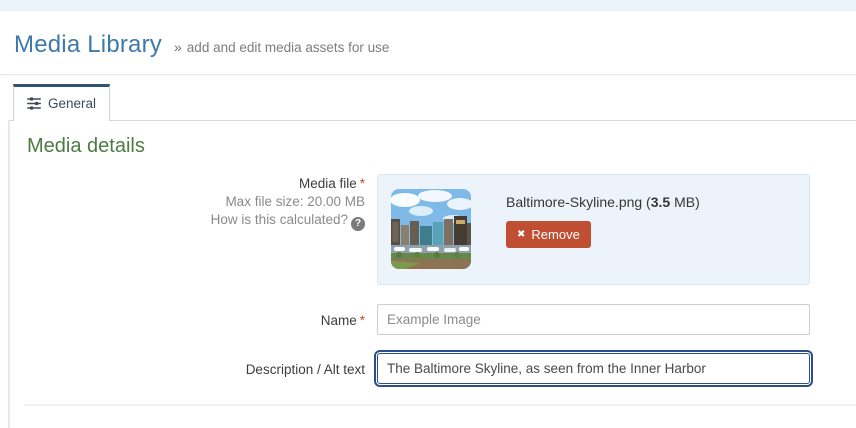 This screenshot has width=856, height=428. I want to click on page-subtitle-text: add and edit media assets for use, so click(288, 47).